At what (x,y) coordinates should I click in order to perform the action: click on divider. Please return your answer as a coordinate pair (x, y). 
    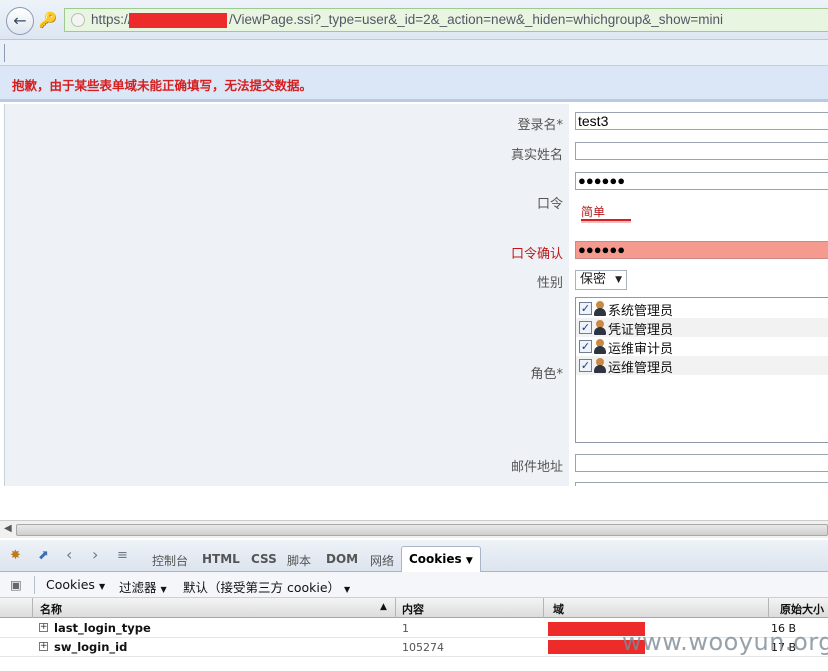
    Looking at the image, I should click on (34, 585).